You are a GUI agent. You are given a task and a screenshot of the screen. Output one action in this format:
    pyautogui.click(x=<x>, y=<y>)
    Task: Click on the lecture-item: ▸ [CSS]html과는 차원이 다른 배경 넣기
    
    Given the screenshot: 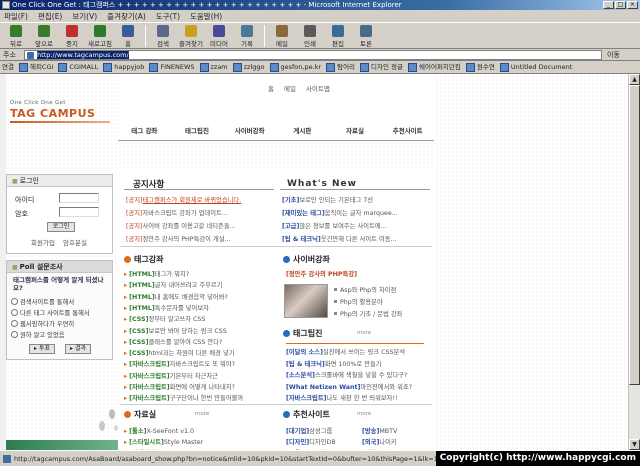 What is the action you would take?
    pyautogui.click(x=202, y=352)
    